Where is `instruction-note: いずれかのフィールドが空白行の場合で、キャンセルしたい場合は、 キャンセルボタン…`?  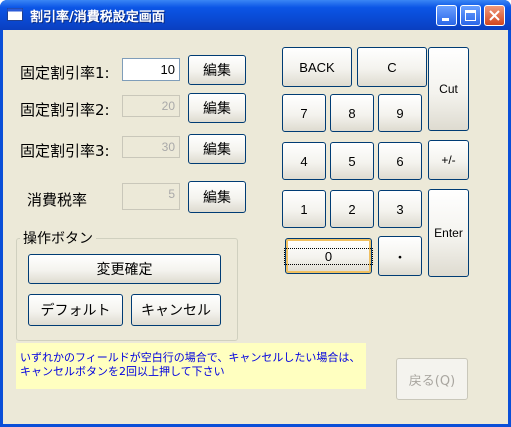 instruction-note: いずれかのフィールドが空白行の場合で、キャンセルしたい場合は、 キャンセルボタン… is located at coordinates (191, 366).